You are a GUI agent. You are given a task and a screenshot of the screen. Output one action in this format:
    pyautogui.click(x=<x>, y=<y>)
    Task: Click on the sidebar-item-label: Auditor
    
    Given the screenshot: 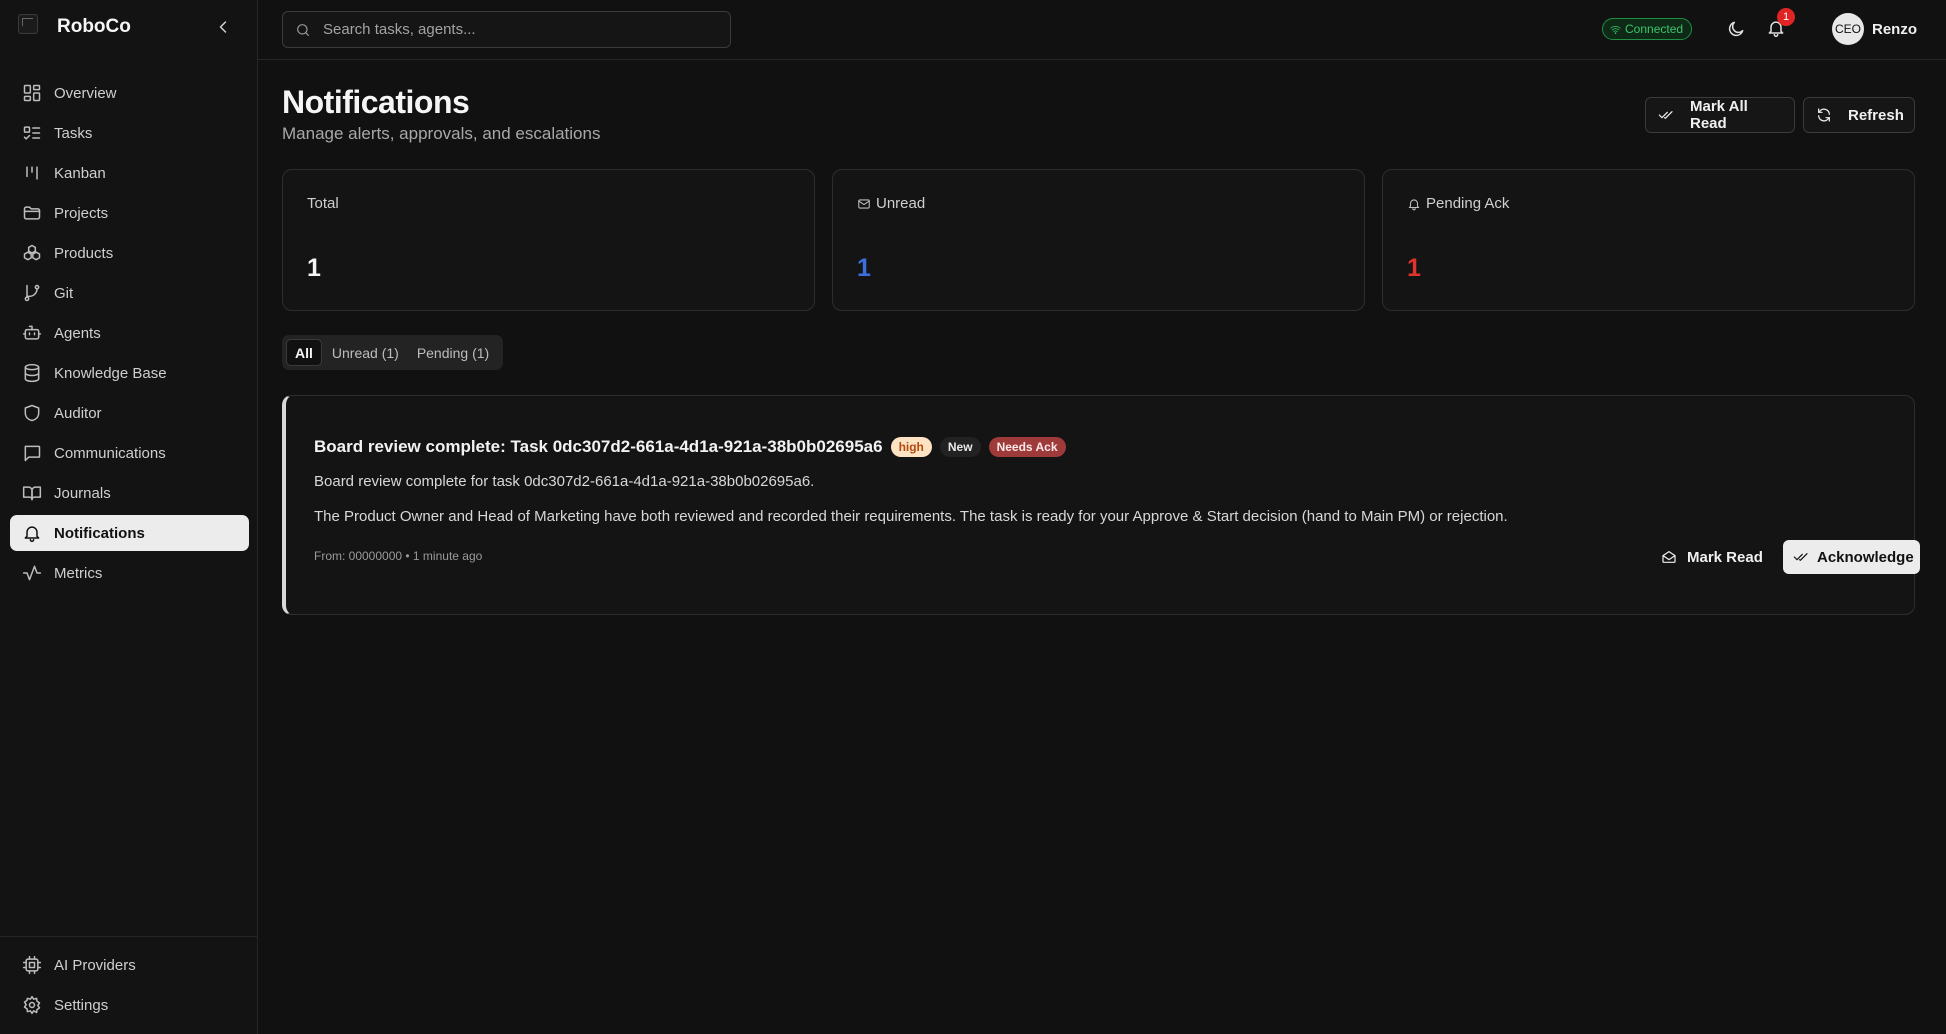 What is the action you would take?
    pyautogui.click(x=78, y=413)
    